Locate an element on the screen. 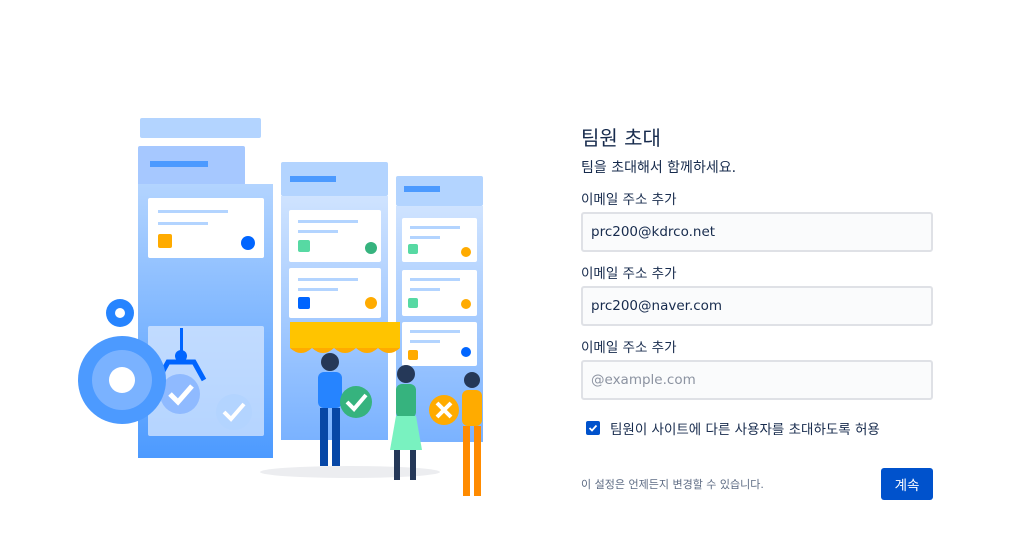  email-field-group-2: 이메일 주소 추가 is located at coordinates (757, 295).